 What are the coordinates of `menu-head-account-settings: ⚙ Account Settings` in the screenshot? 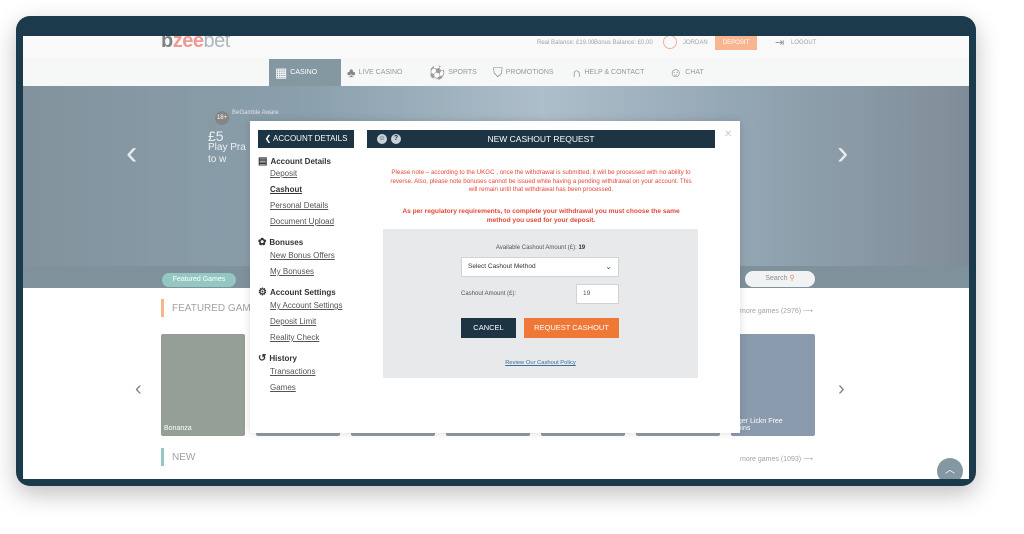 It's located at (297, 292).